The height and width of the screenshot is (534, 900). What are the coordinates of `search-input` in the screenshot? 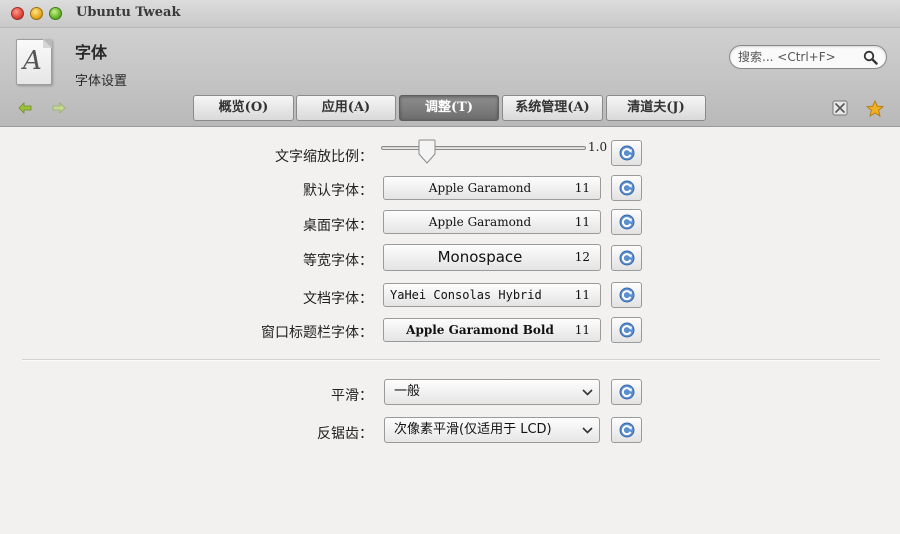 It's located at (799, 57).